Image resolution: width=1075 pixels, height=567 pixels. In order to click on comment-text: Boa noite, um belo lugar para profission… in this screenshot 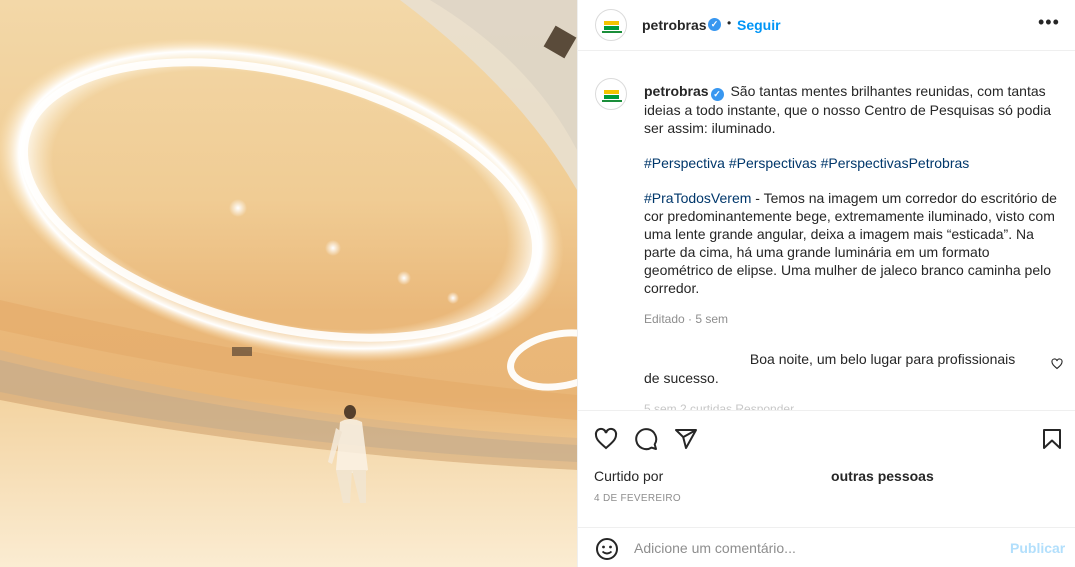, I will do `click(882, 359)`.